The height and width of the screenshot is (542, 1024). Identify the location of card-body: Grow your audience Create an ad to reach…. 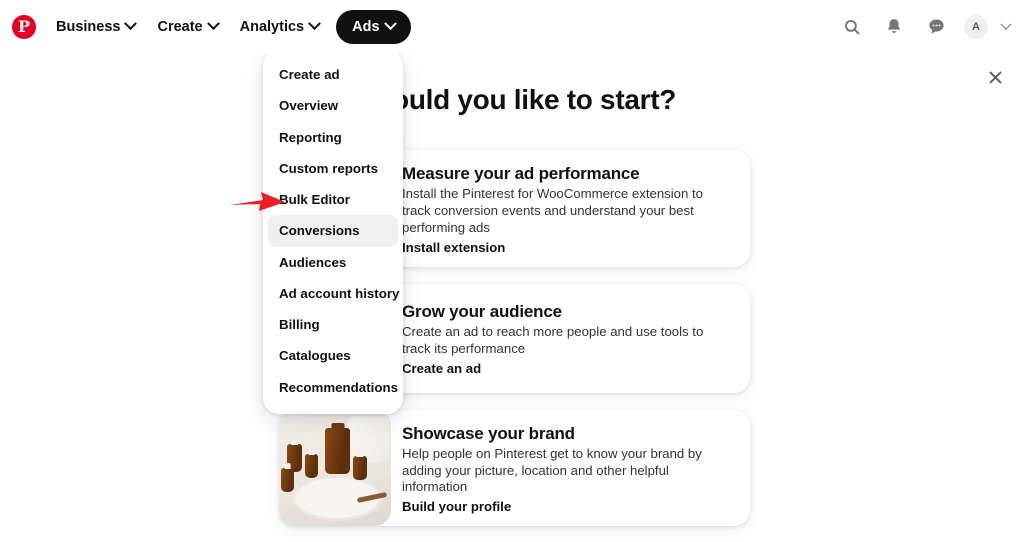
(570, 338).